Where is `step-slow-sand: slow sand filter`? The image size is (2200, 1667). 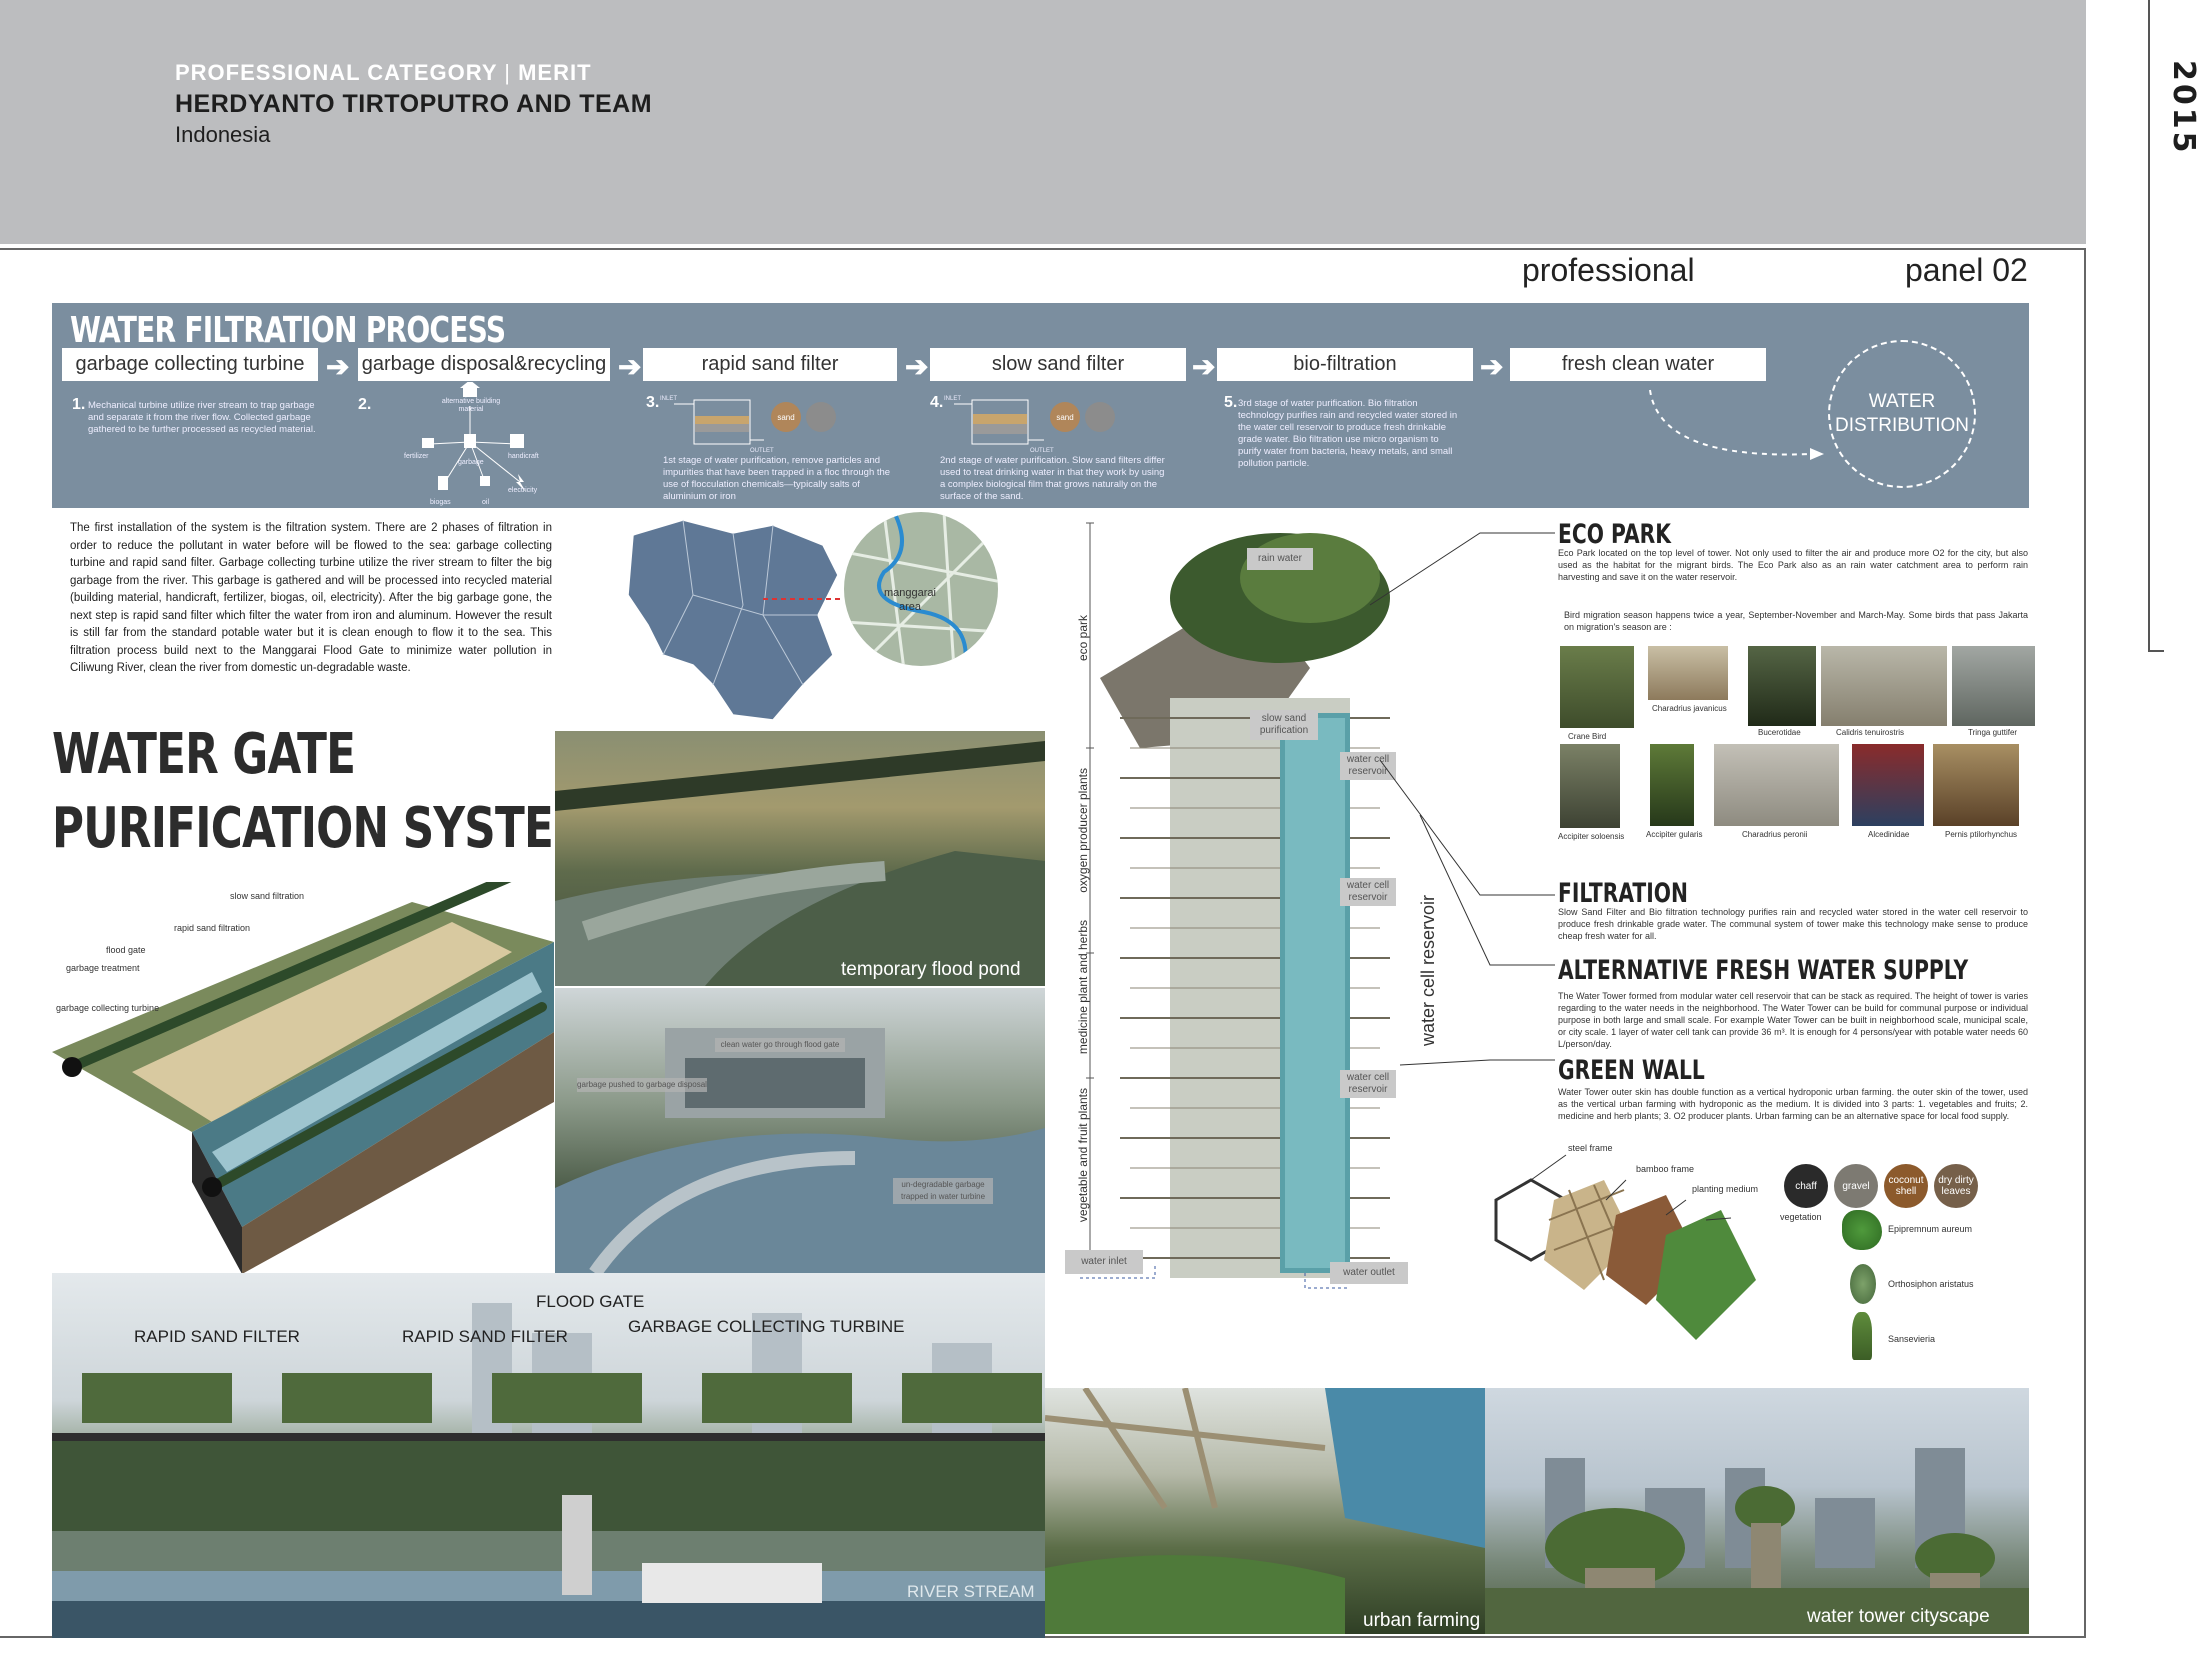 step-slow-sand: slow sand filter is located at coordinates (1058, 364).